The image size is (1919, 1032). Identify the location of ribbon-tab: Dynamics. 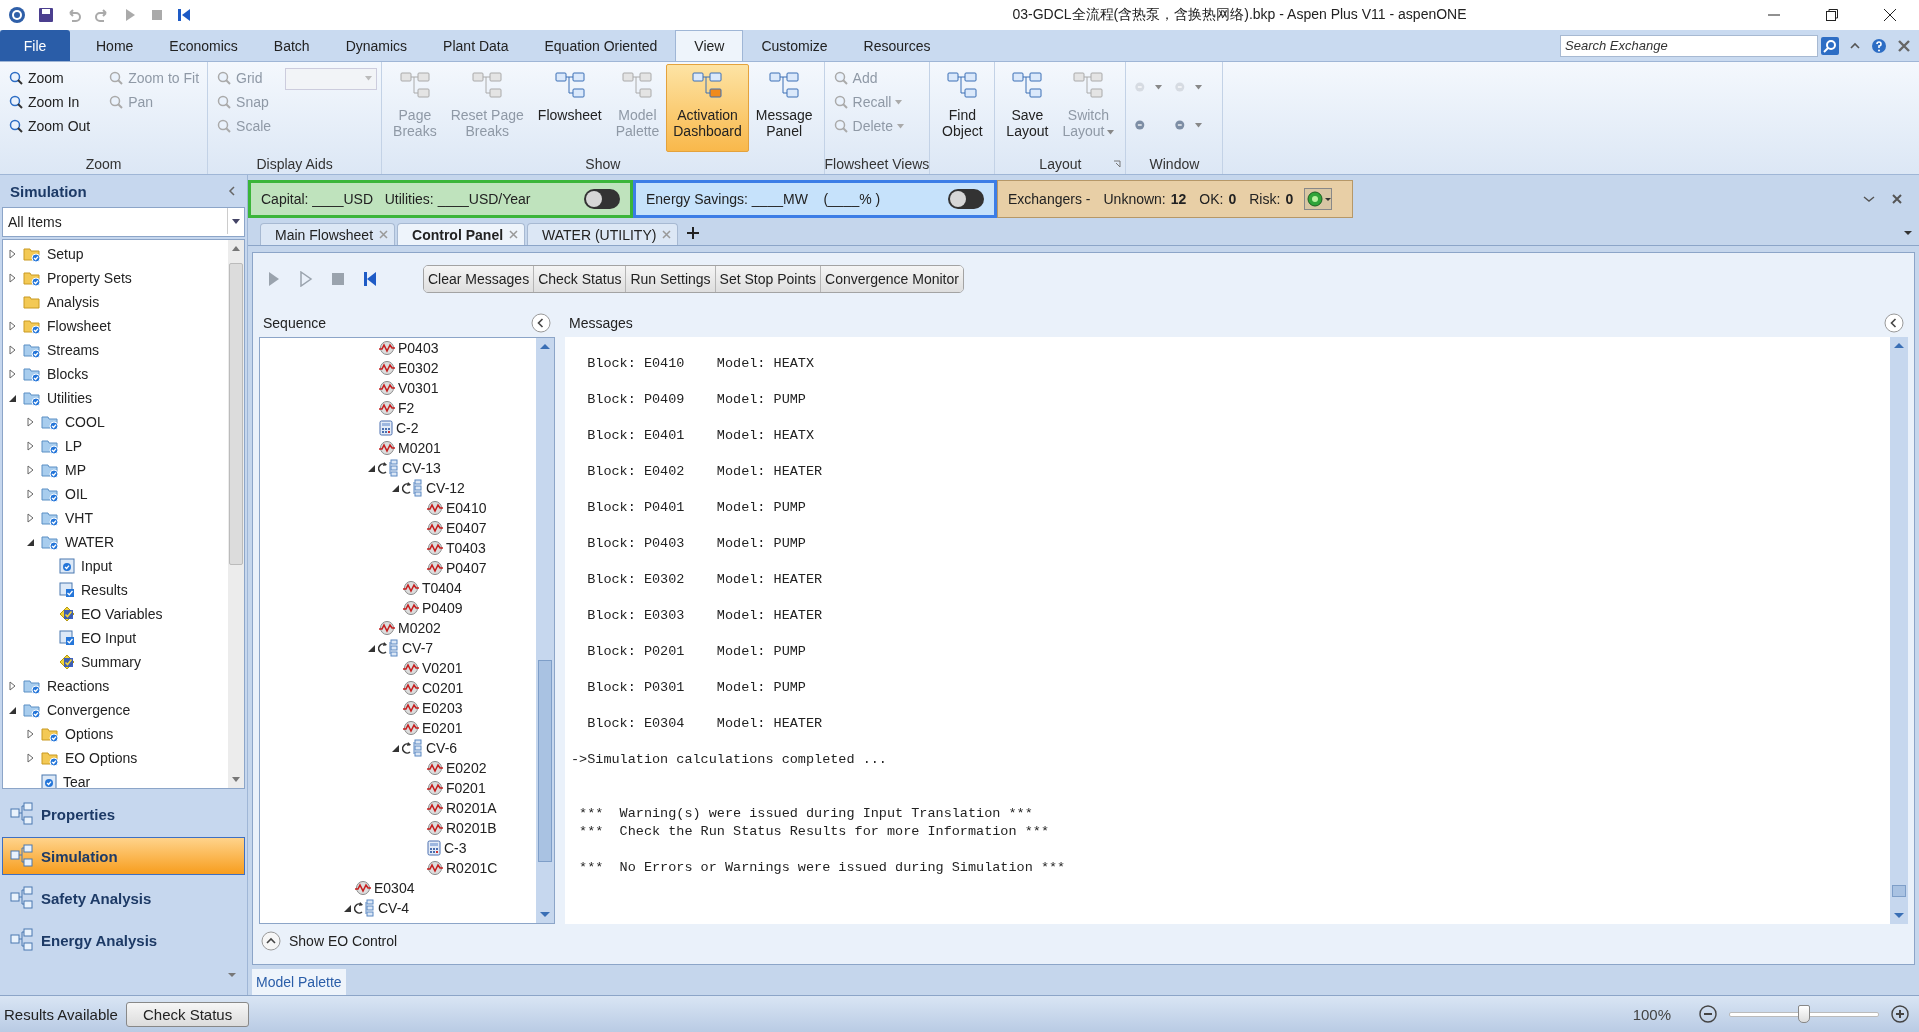
(376, 45).